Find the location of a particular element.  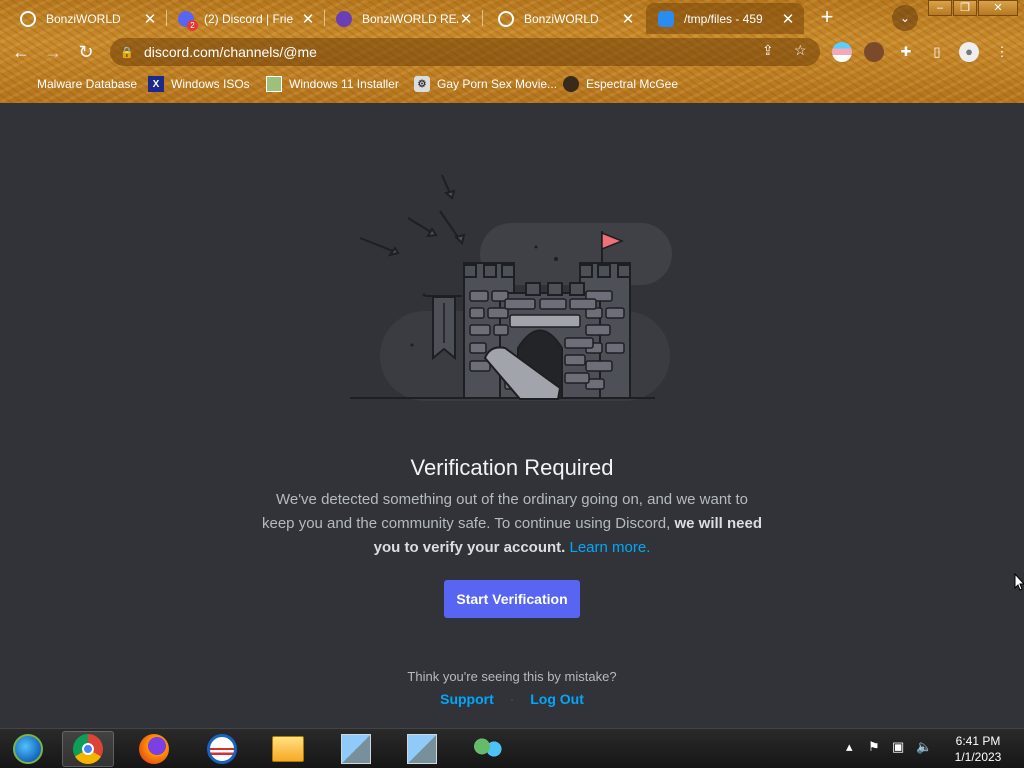

share-icon: ⇪ is located at coordinates (768, 50).